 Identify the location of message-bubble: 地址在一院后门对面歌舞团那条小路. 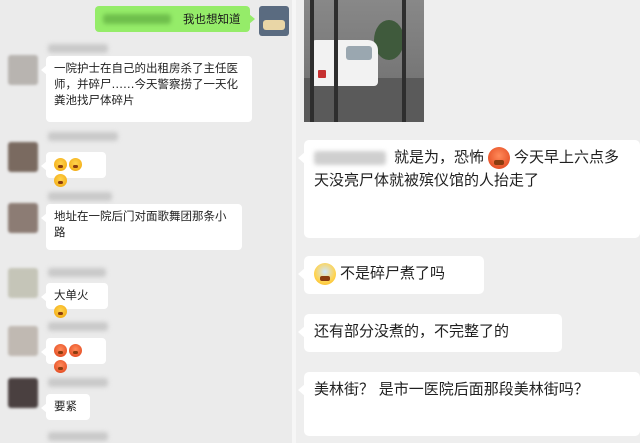
(141, 227).